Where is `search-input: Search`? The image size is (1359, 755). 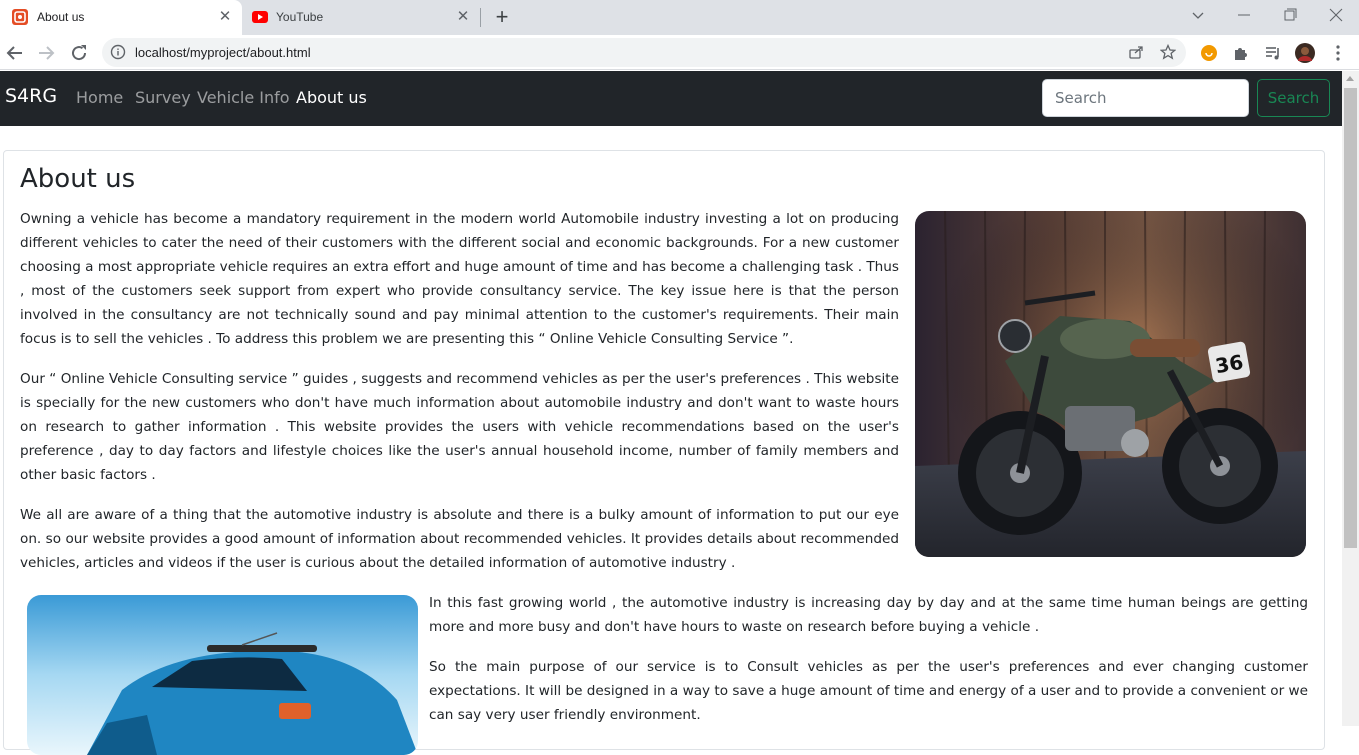 search-input: Search is located at coordinates (1145, 98).